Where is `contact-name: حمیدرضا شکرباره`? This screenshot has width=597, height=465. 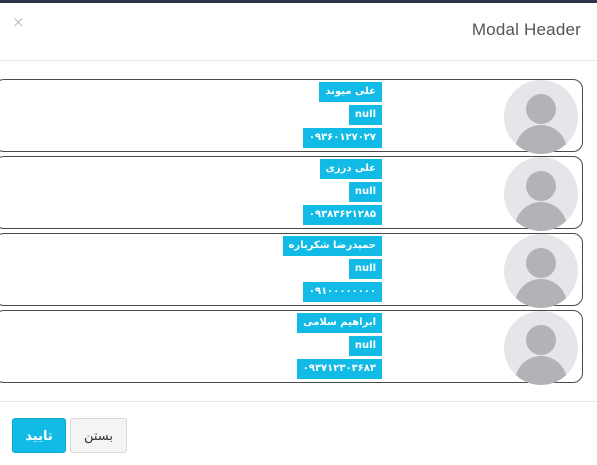
contact-name: حمیدرضا شکرباره is located at coordinates (332, 246).